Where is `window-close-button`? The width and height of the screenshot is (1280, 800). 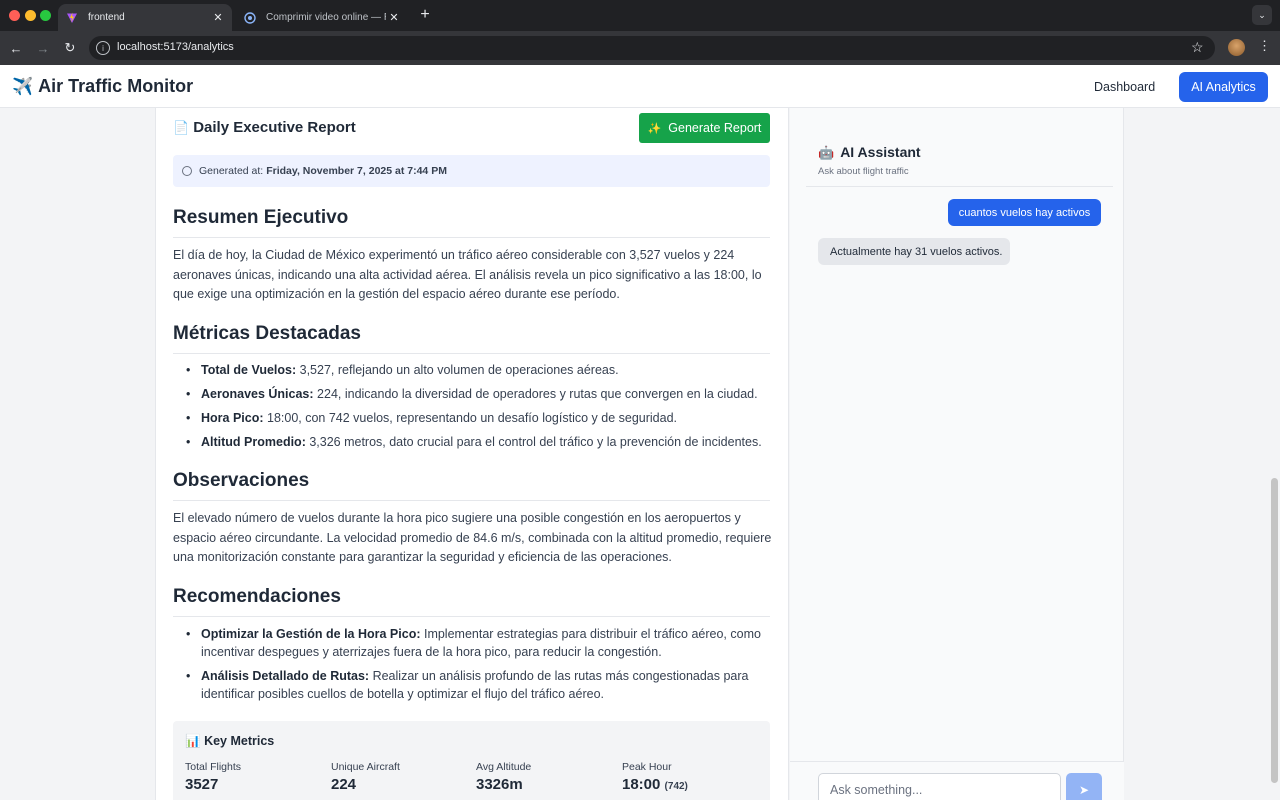 window-close-button is located at coordinates (14, 15).